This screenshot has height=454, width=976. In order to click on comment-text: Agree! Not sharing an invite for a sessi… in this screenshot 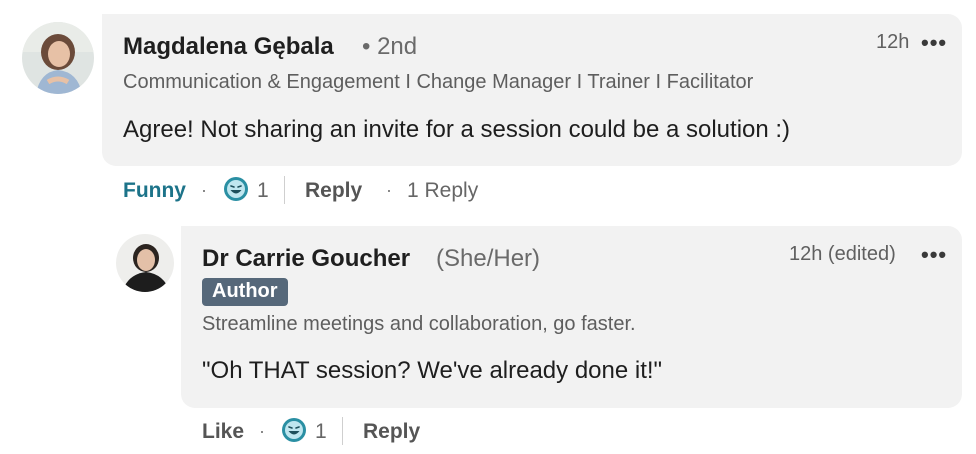, I will do `click(457, 129)`.